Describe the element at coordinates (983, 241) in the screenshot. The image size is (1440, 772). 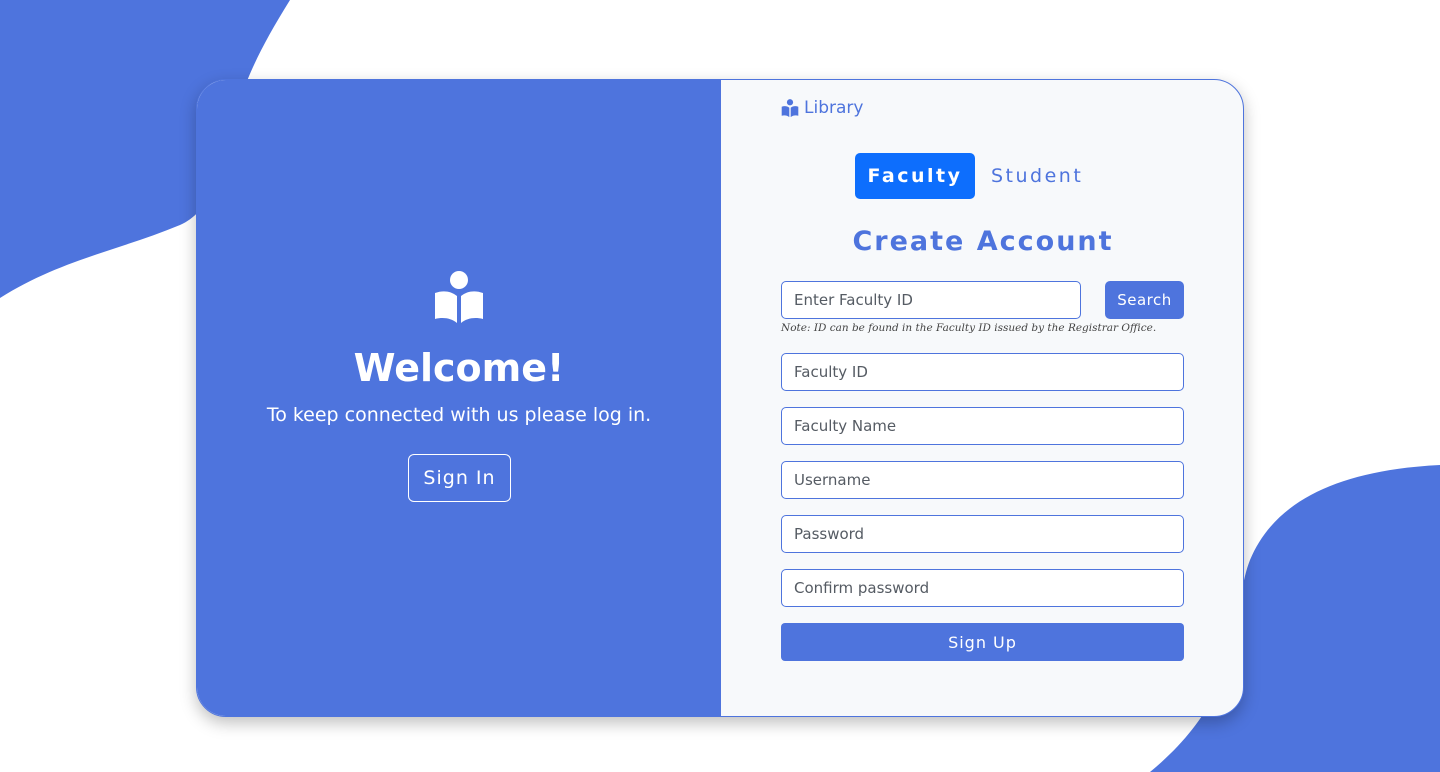
I see `form-title: Create Account` at that location.